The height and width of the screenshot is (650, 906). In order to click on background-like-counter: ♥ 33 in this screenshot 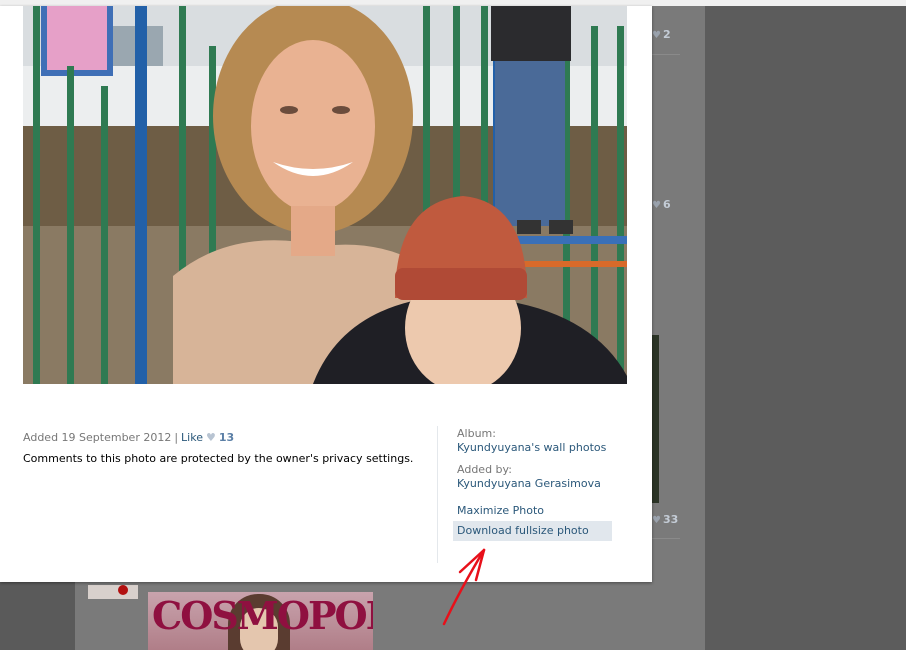, I will do `click(665, 519)`.